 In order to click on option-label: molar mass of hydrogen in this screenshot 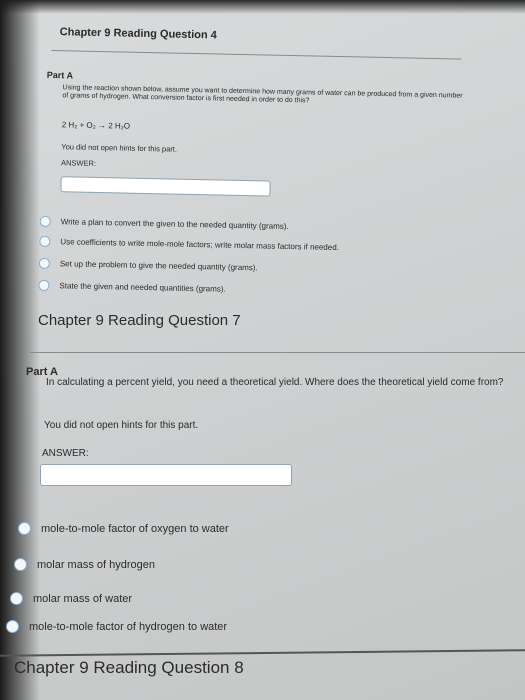, I will do `click(96, 564)`.